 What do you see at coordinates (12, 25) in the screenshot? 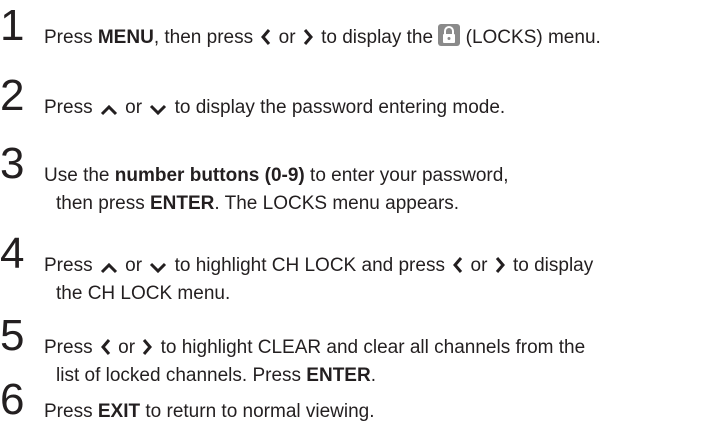
I see `step-number: 1` at bounding box center [12, 25].